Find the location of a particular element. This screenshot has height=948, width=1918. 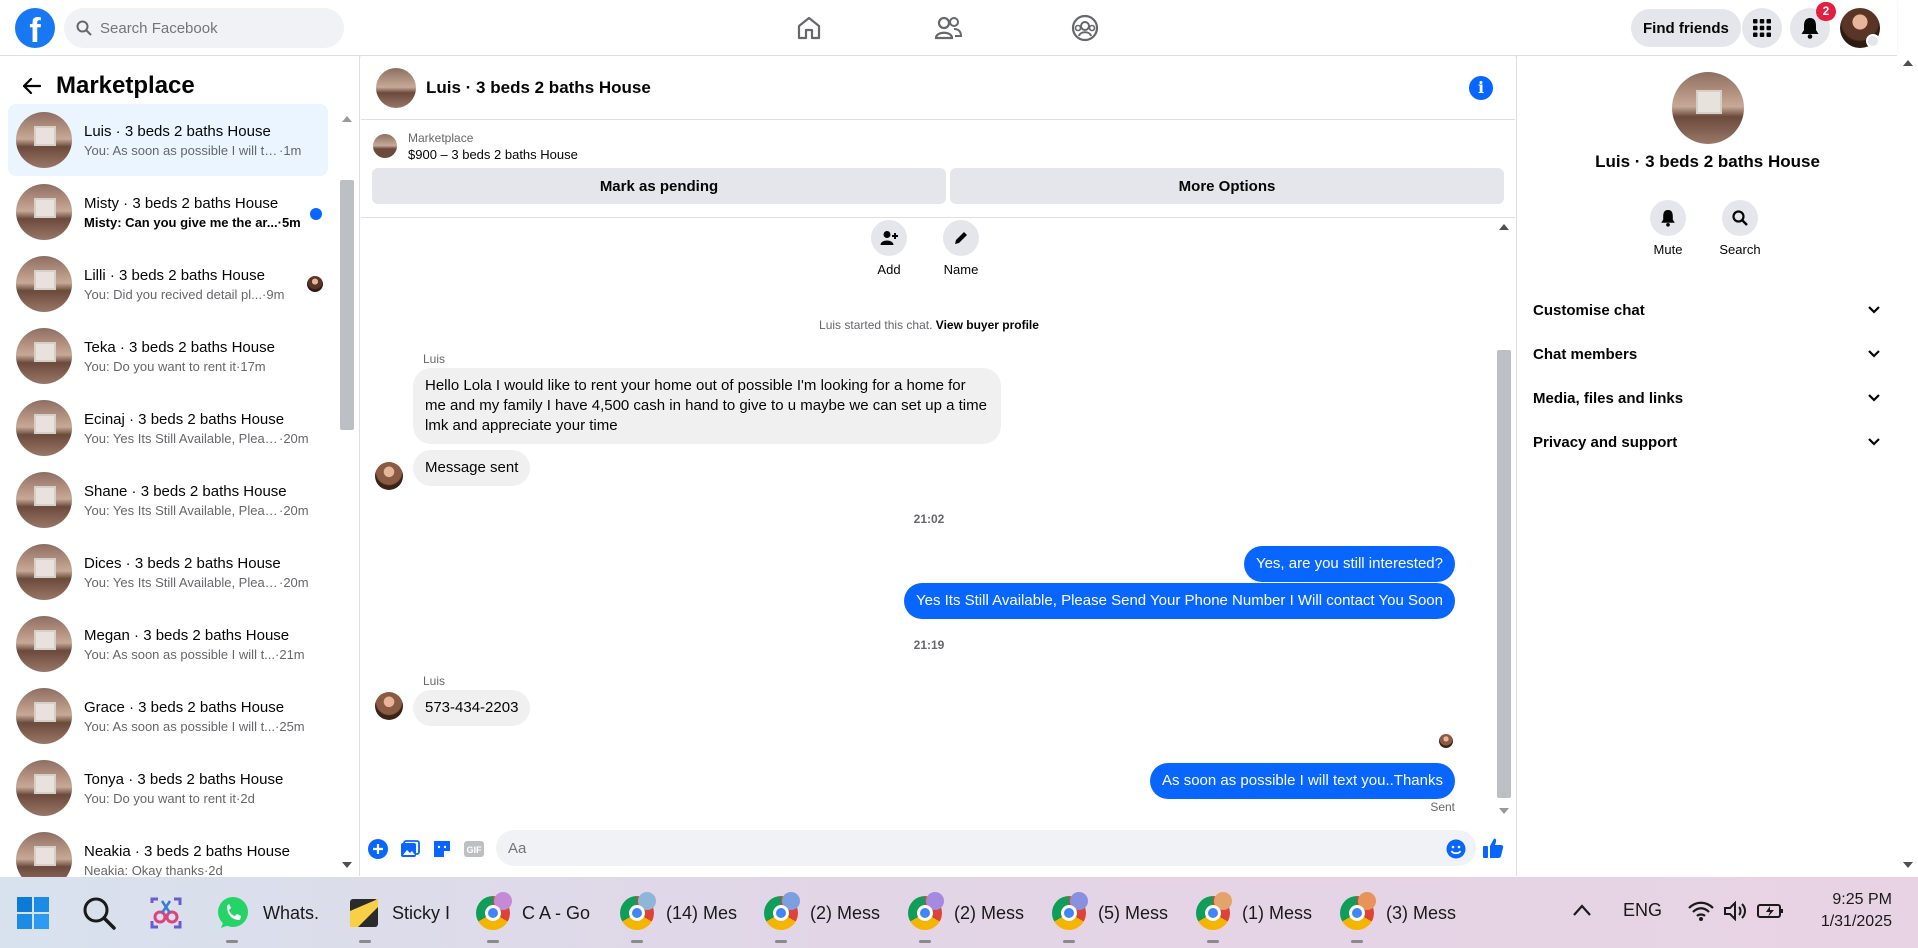

incoming-message: 573-434-2203 is located at coordinates (472, 708).